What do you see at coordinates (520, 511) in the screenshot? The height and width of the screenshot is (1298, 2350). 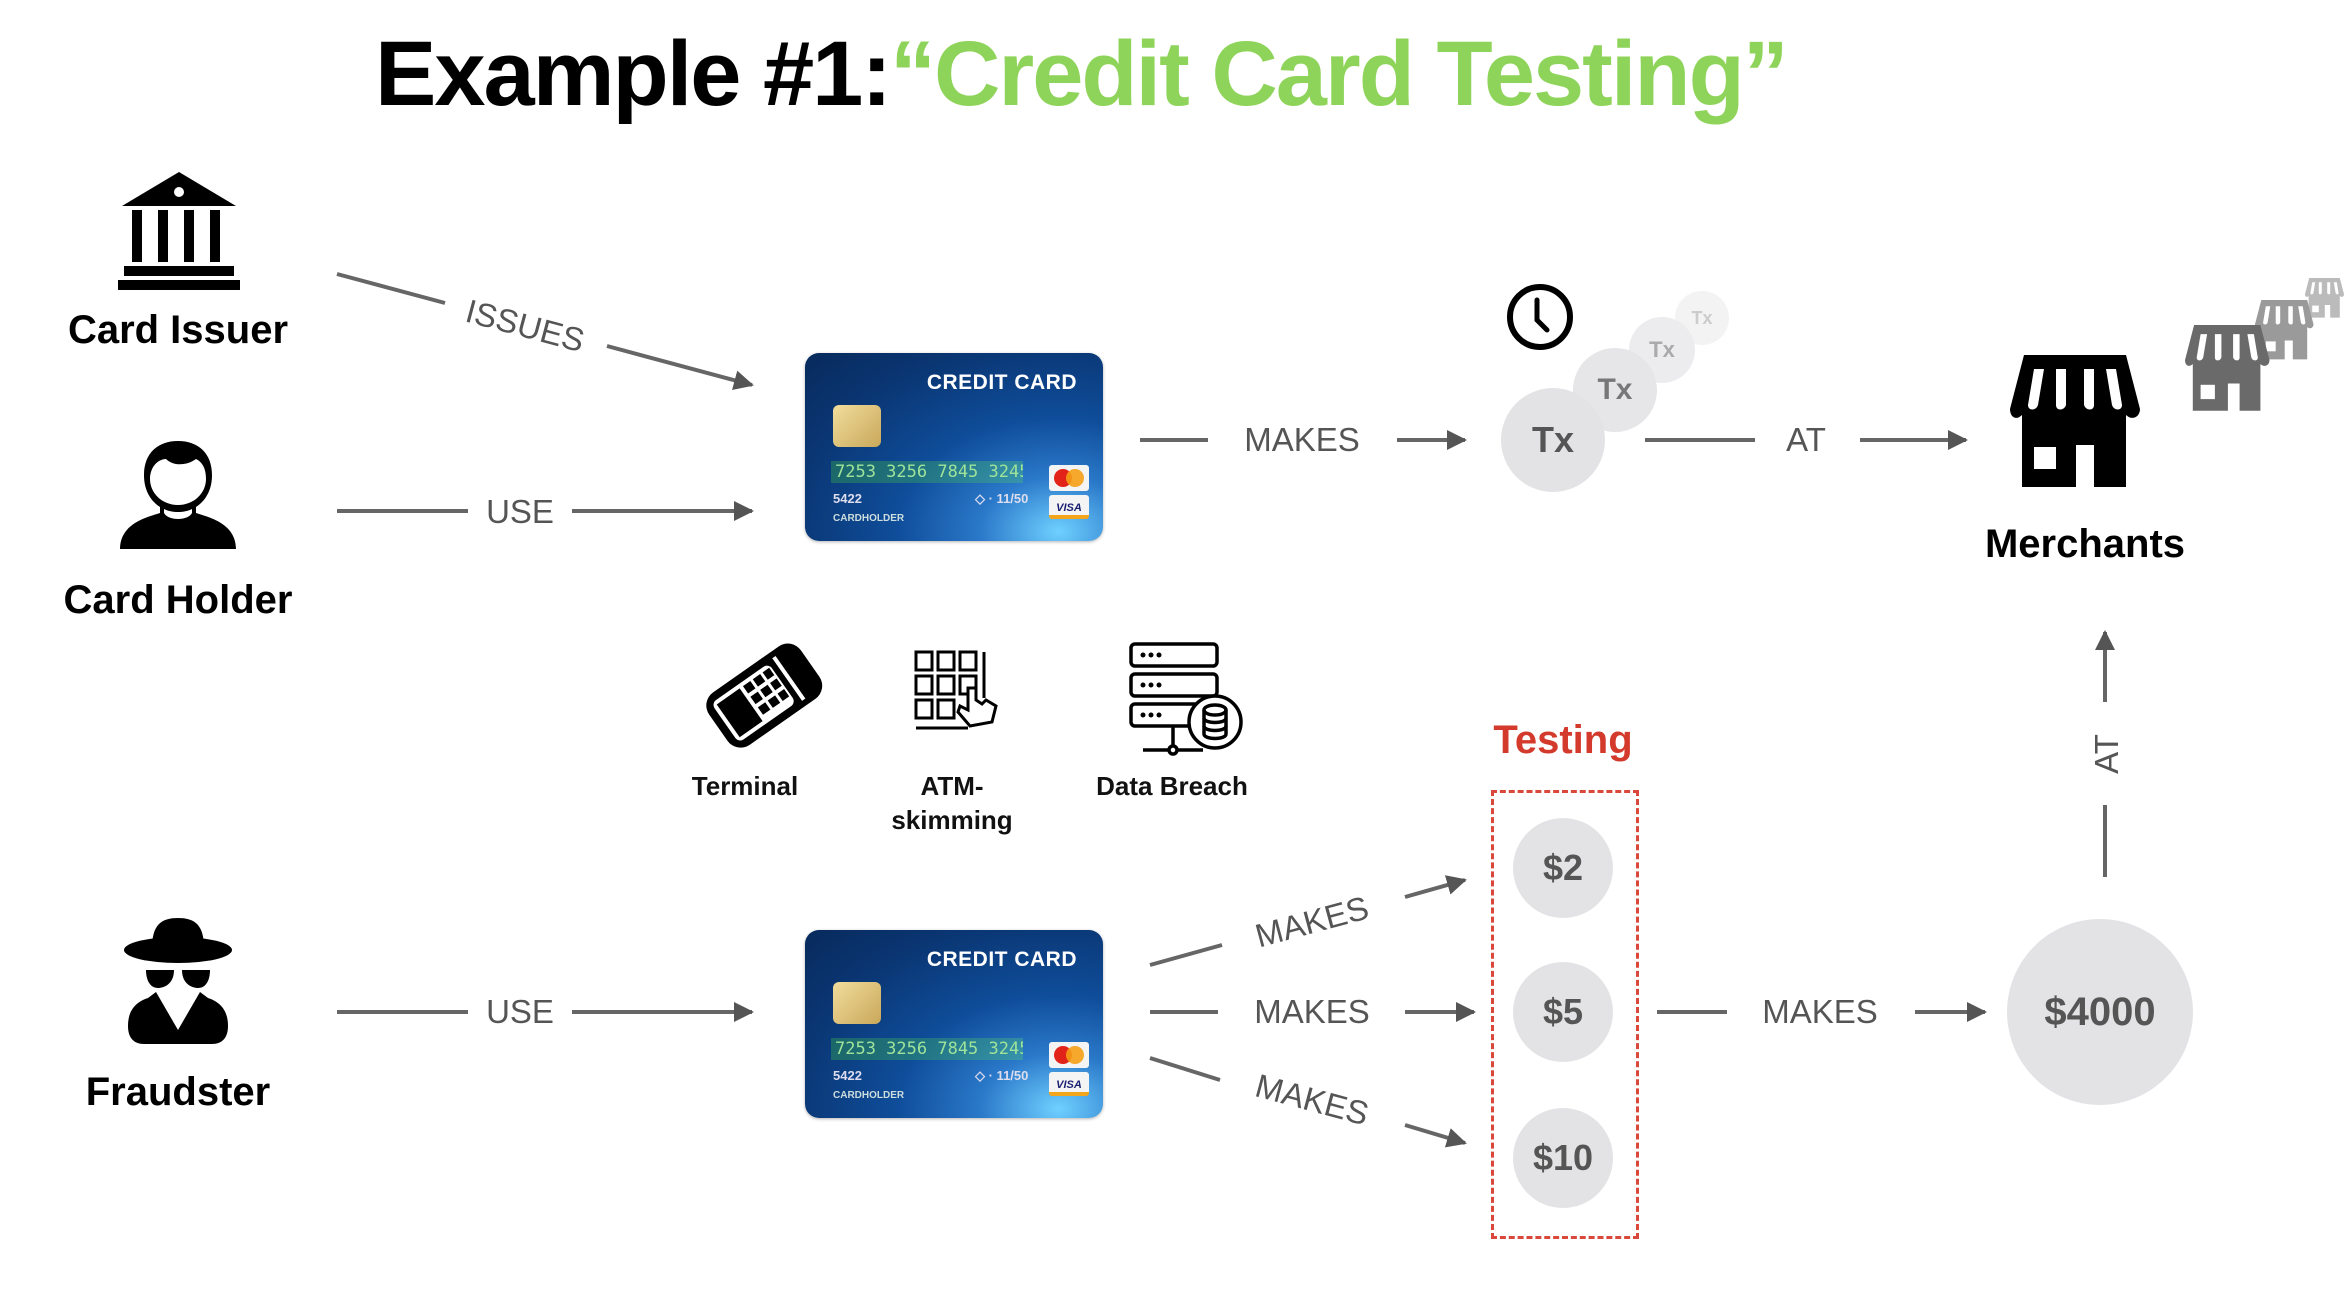 I see `edge-label-use-holder: USE` at bounding box center [520, 511].